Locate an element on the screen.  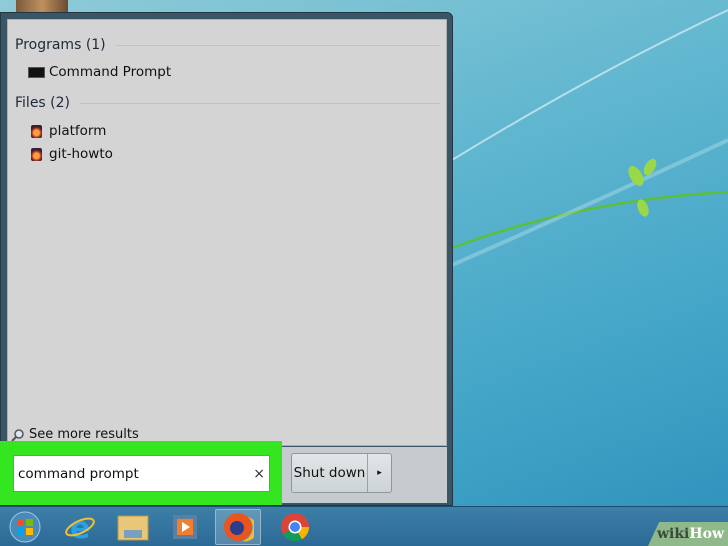
internet-explorer-icon: e is located at coordinates (80, 527).